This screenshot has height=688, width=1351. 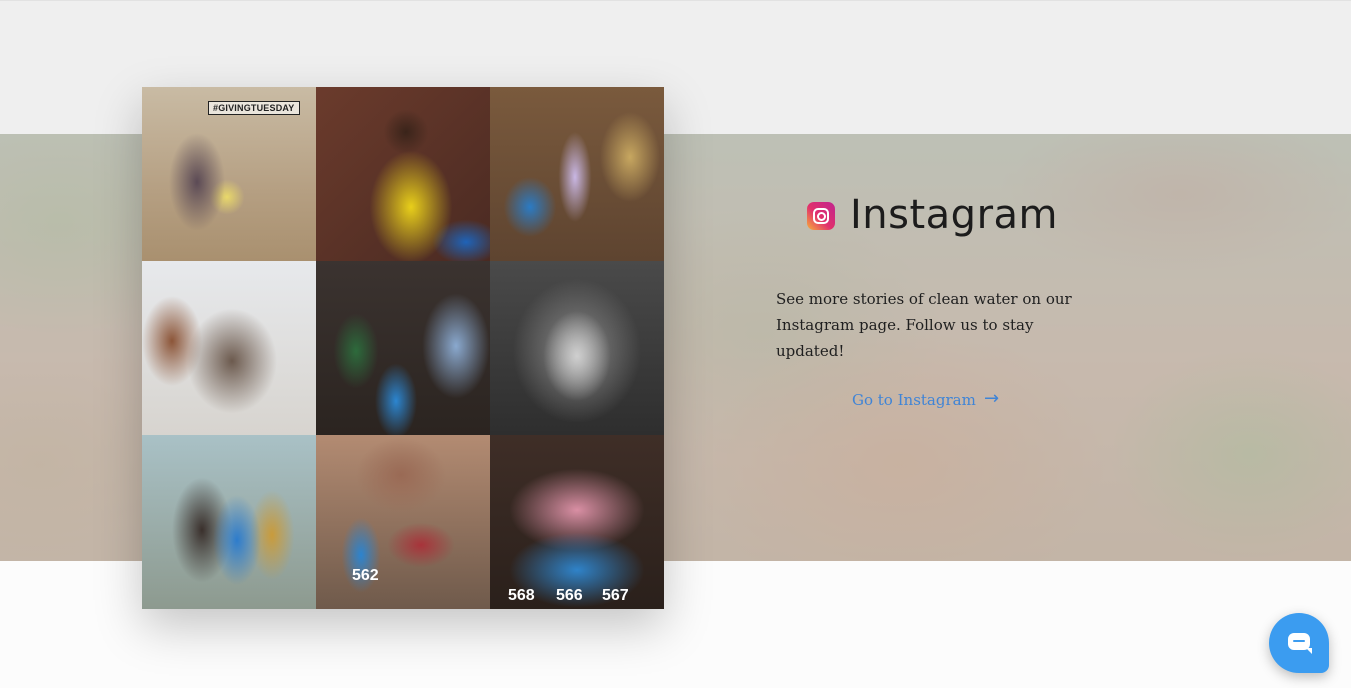 I want to click on photo-tag: #GIVINGTUESDAY, so click(x=254, y=108).